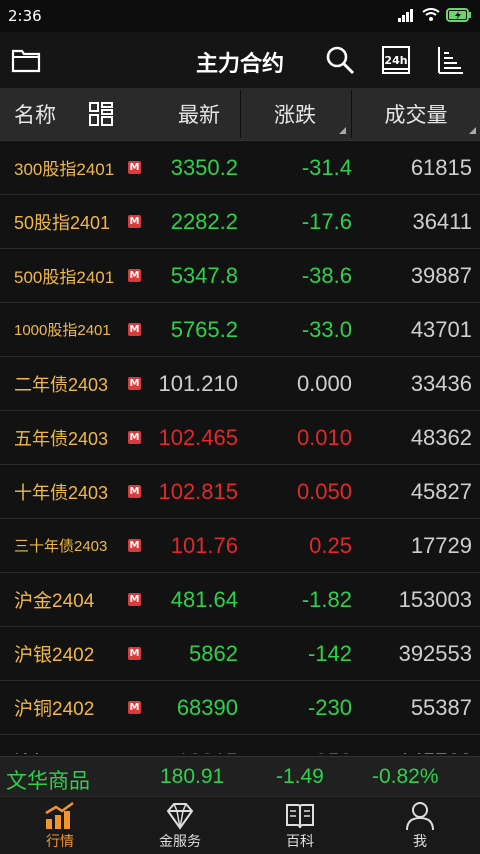 This screenshot has width=480, height=854. Describe the element at coordinates (61, 546) in the screenshot. I see `contract-name: 三十年债2403` at that location.